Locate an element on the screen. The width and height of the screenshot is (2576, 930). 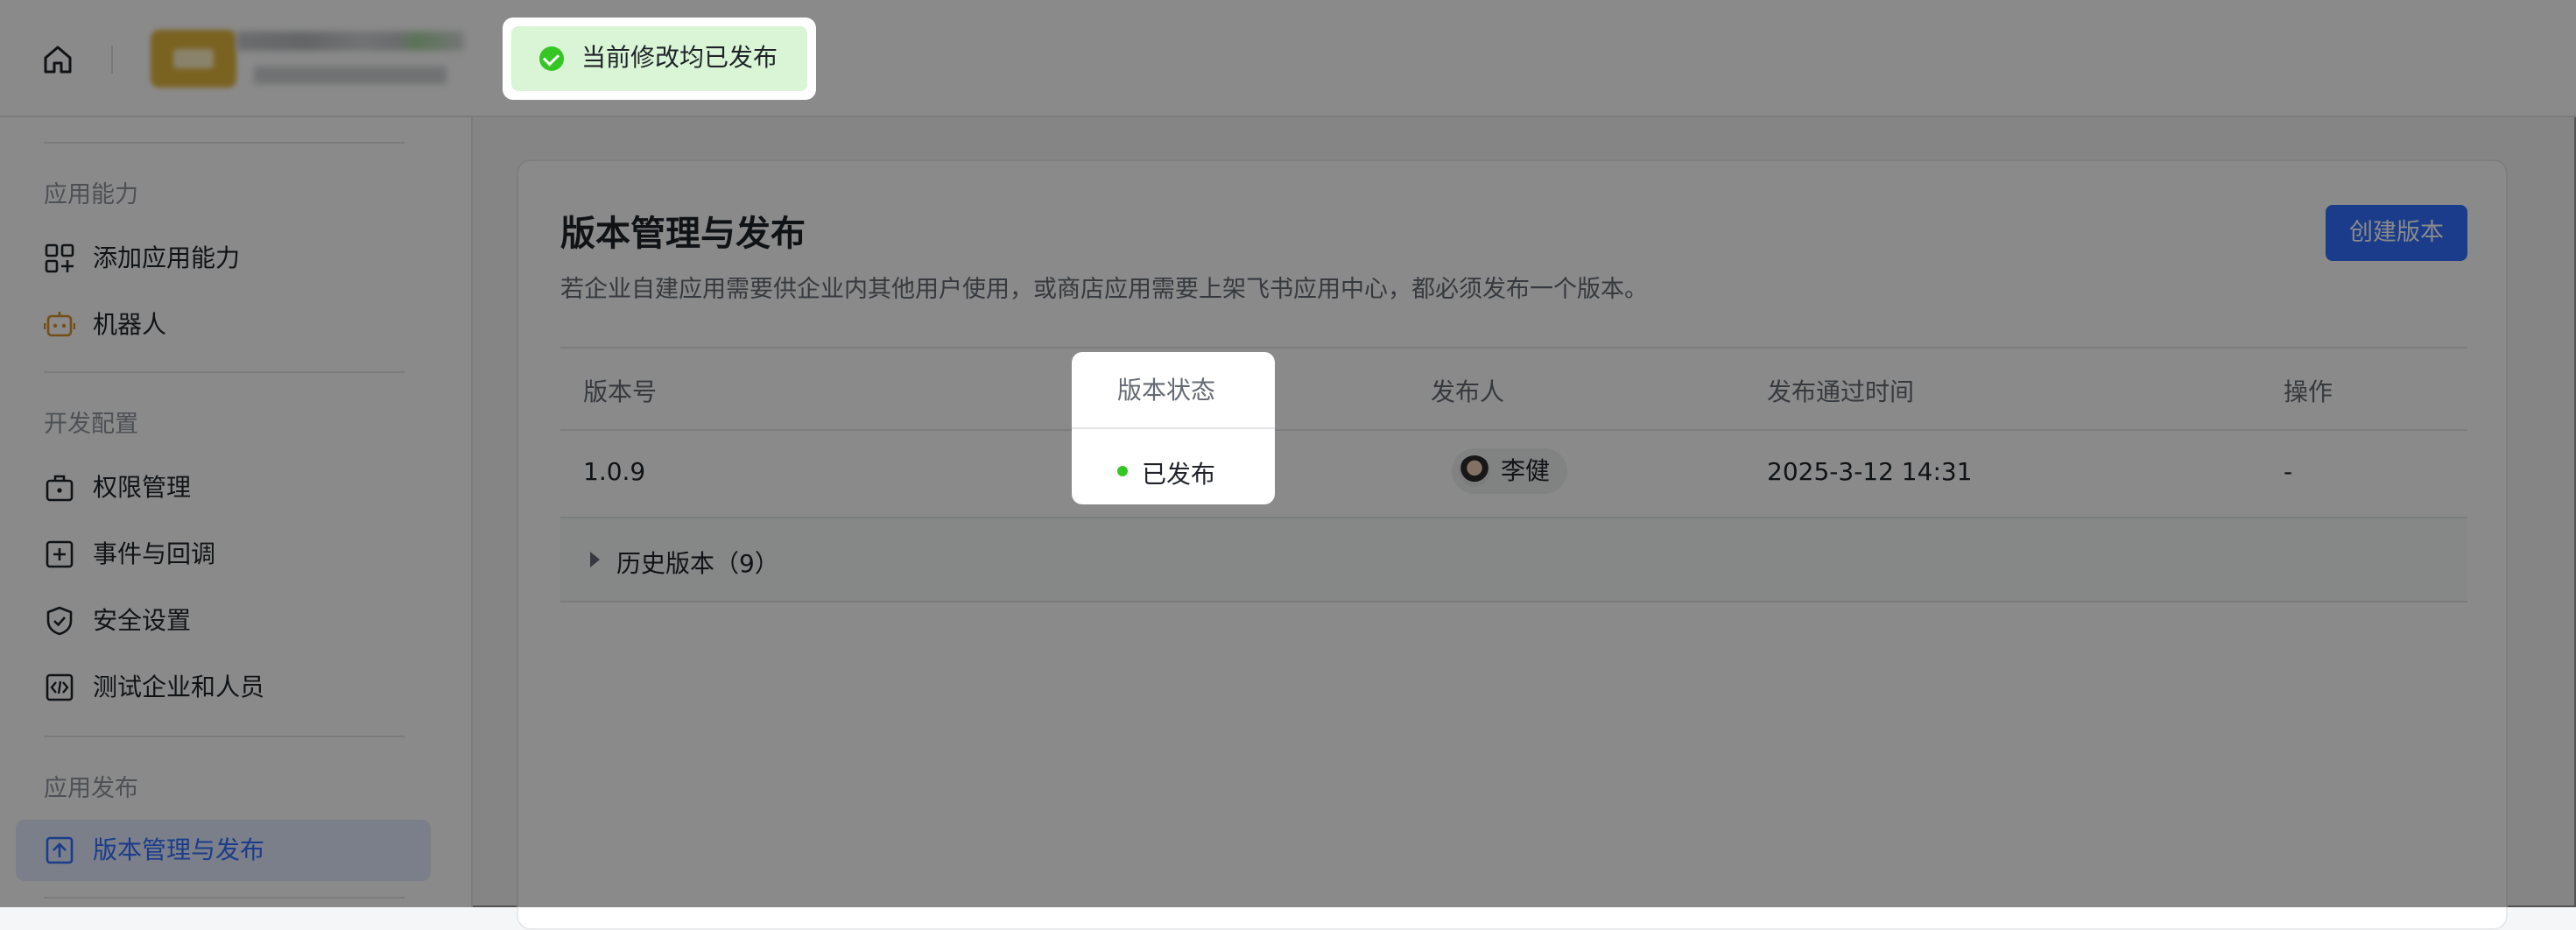
table-divider is located at coordinates (1173, 428).